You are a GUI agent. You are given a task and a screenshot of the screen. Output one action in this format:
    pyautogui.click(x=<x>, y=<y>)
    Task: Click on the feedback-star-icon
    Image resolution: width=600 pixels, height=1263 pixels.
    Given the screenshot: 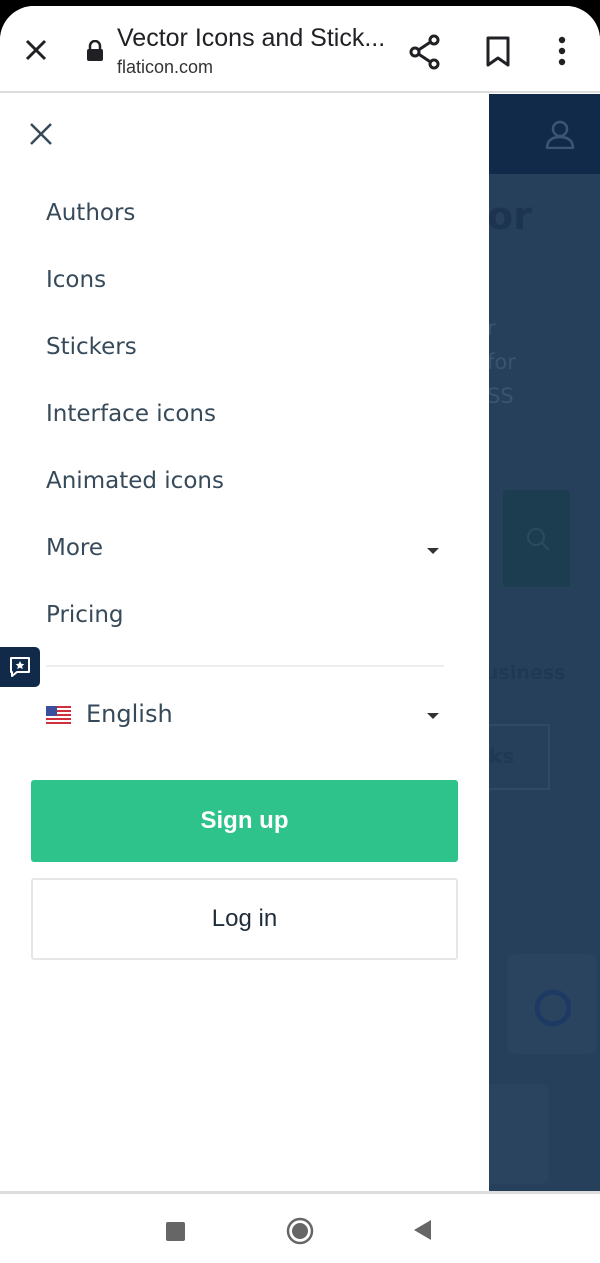 What is the action you would take?
    pyautogui.click(x=20, y=667)
    